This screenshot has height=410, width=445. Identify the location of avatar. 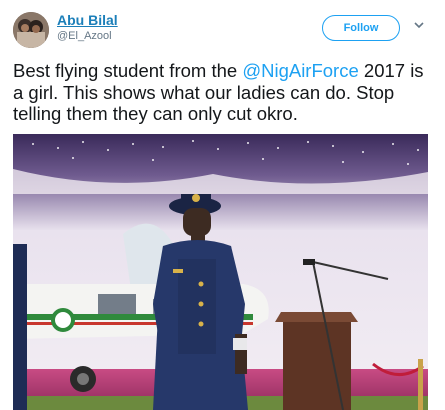
(31, 30).